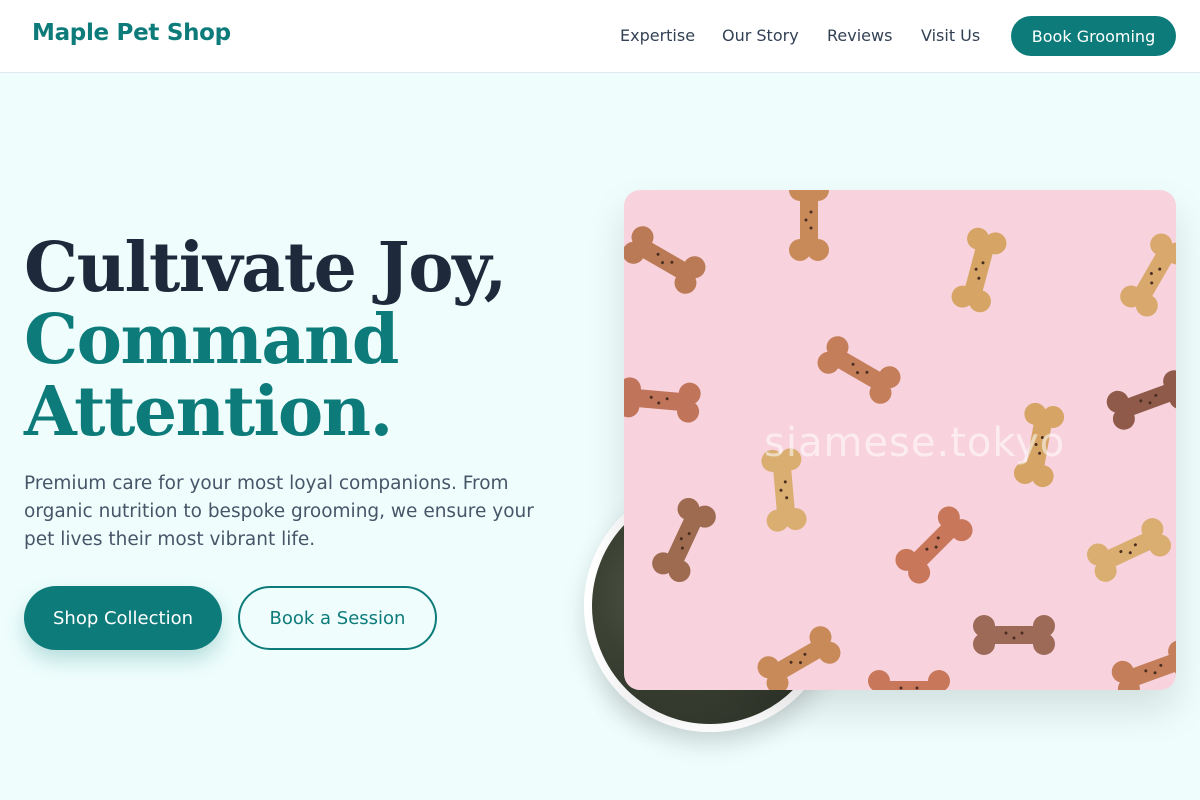 The height and width of the screenshot is (800, 1200). I want to click on nav-link-our-story: Our Story, so click(760, 35).